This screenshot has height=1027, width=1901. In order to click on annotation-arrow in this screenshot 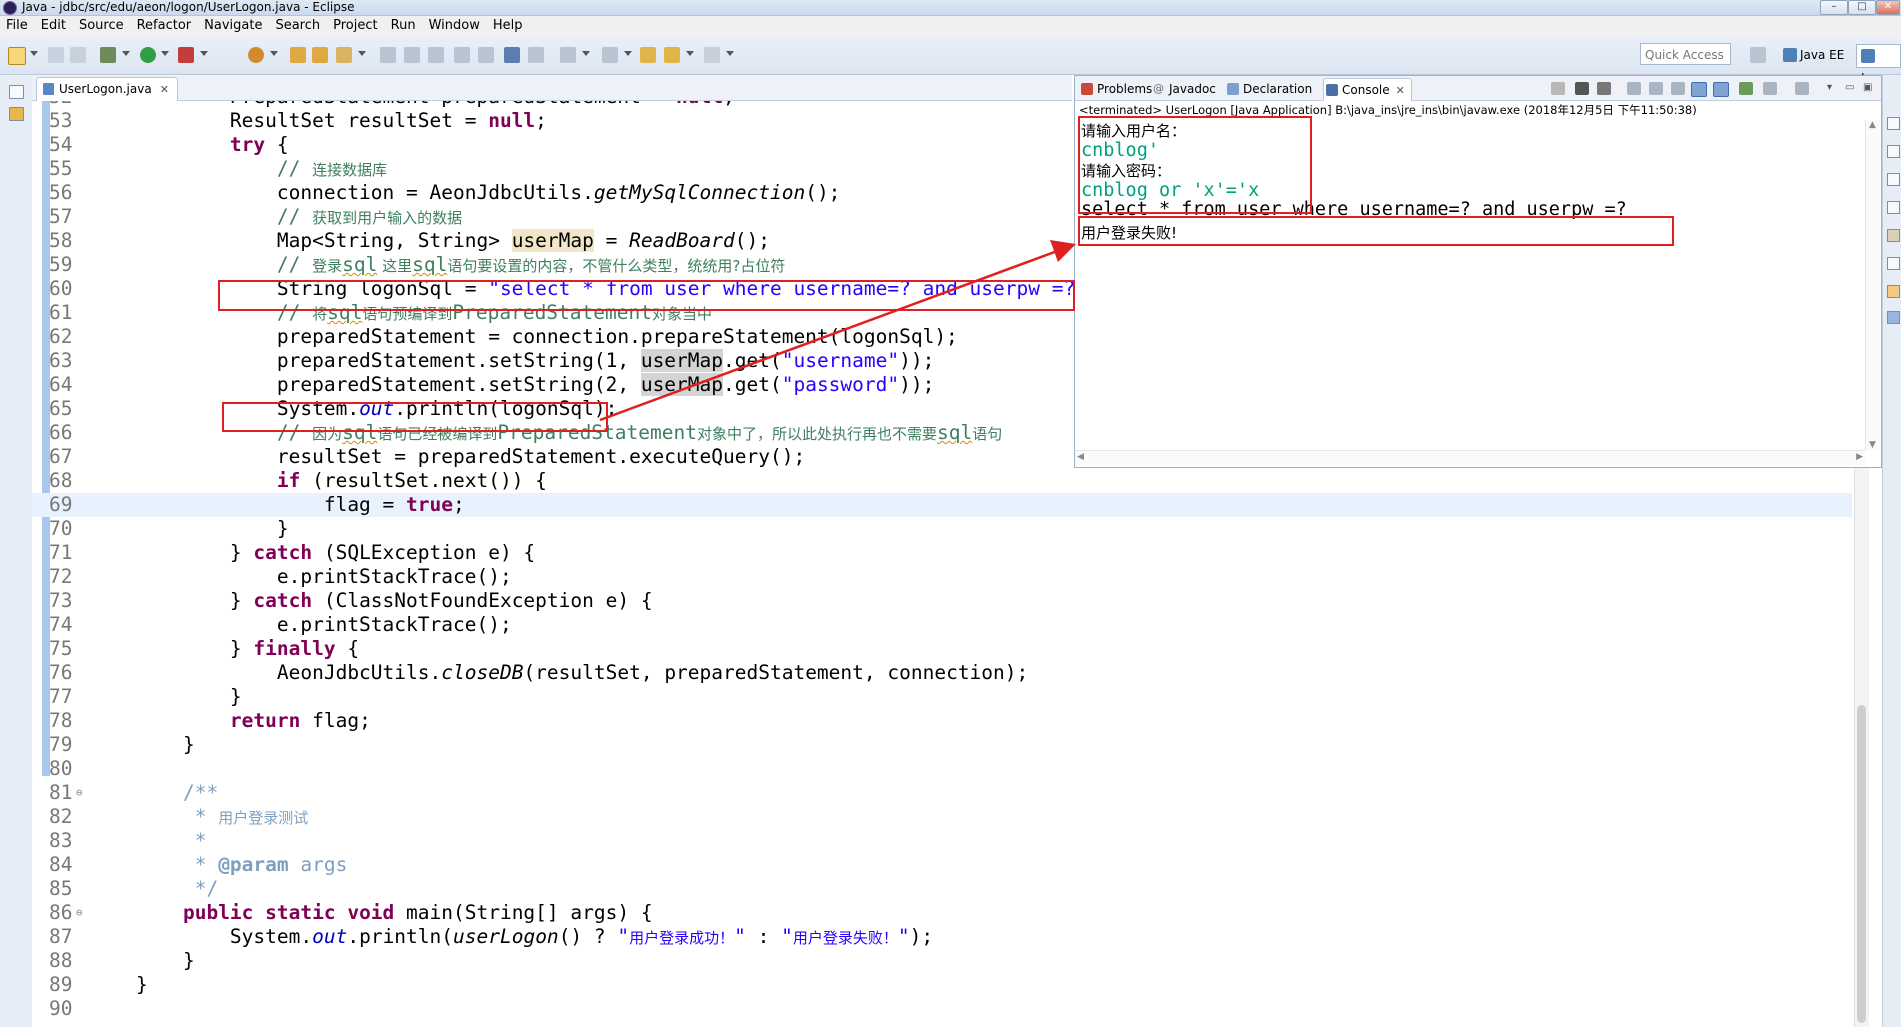, I will do `click(837, 331)`.